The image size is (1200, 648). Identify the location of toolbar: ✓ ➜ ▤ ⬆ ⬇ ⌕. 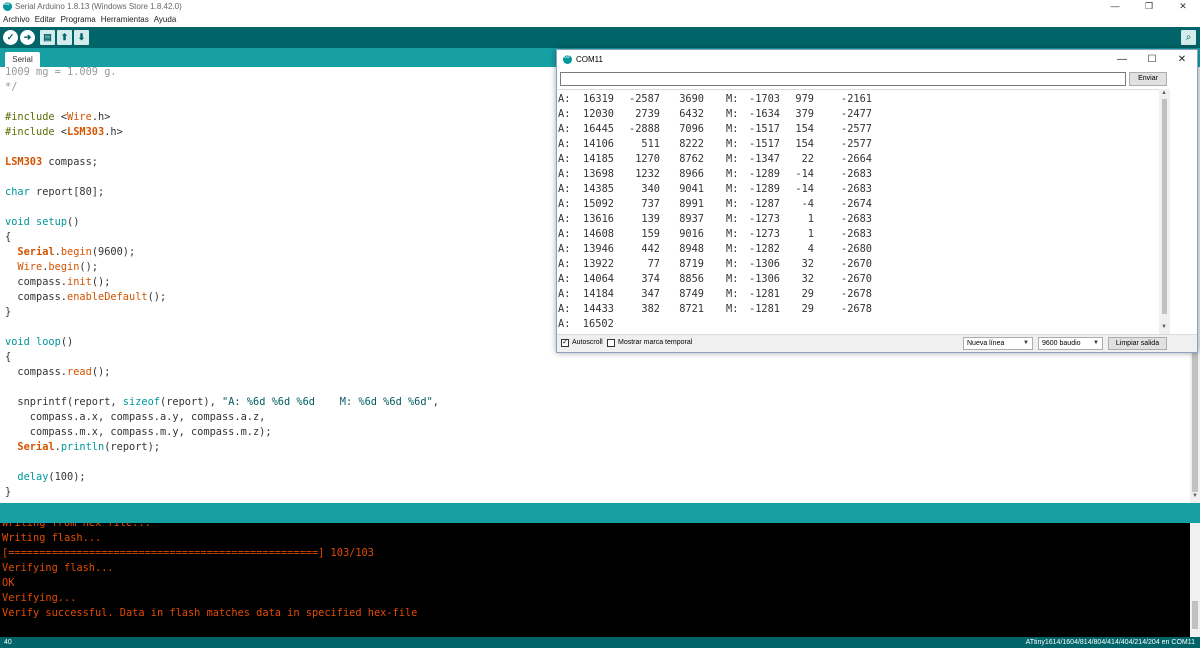
(600, 37).